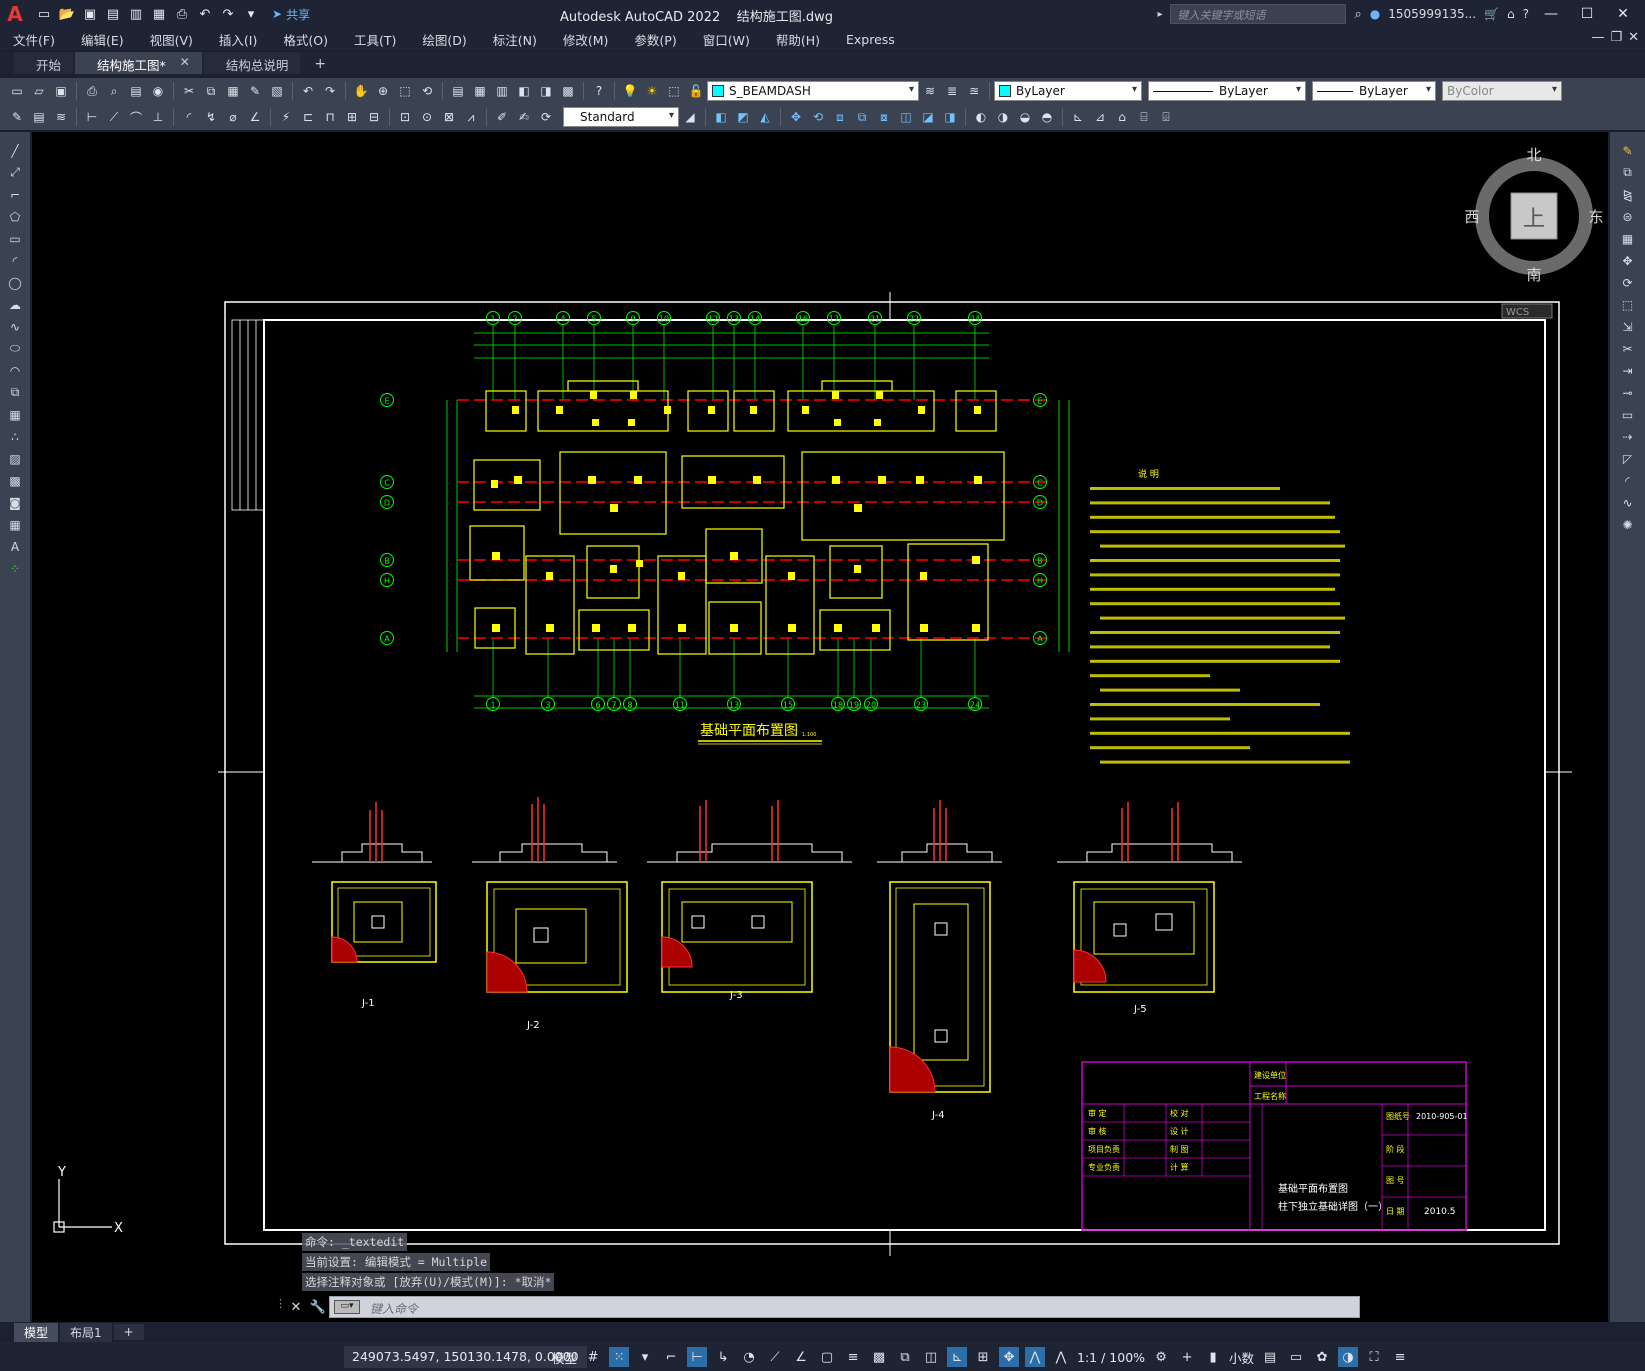  I want to click on open-icon: ▱, so click(39, 91).